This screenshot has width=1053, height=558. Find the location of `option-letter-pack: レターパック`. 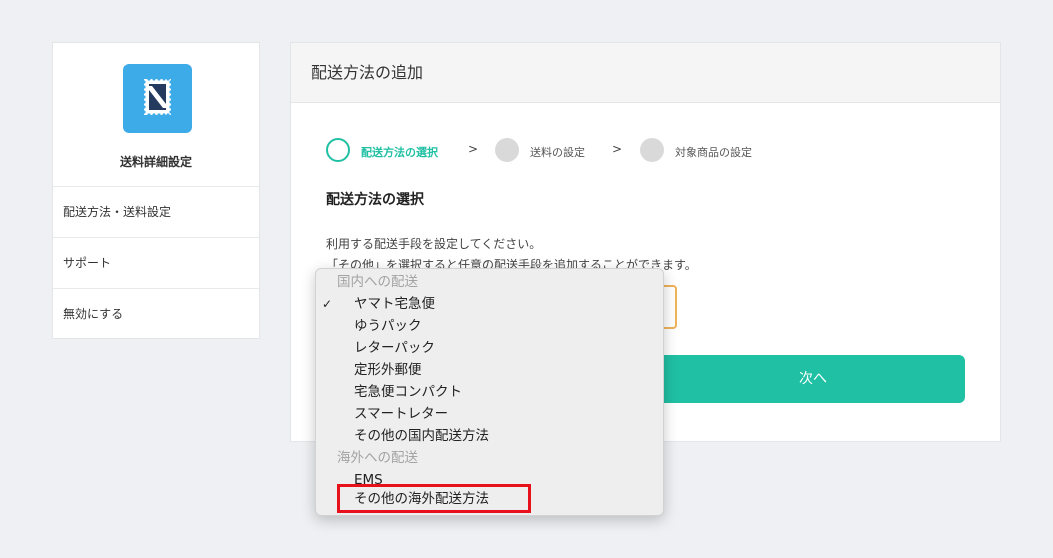

option-letter-pack: レターパック is located at coordinates (489, 348).